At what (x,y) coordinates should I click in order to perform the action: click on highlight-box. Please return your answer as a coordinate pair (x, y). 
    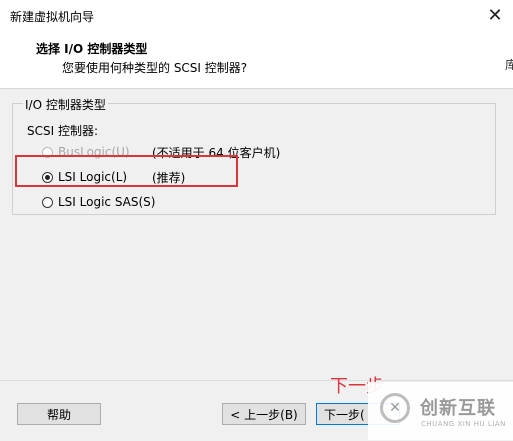
    Looking at the image, I should click on (126, 171).